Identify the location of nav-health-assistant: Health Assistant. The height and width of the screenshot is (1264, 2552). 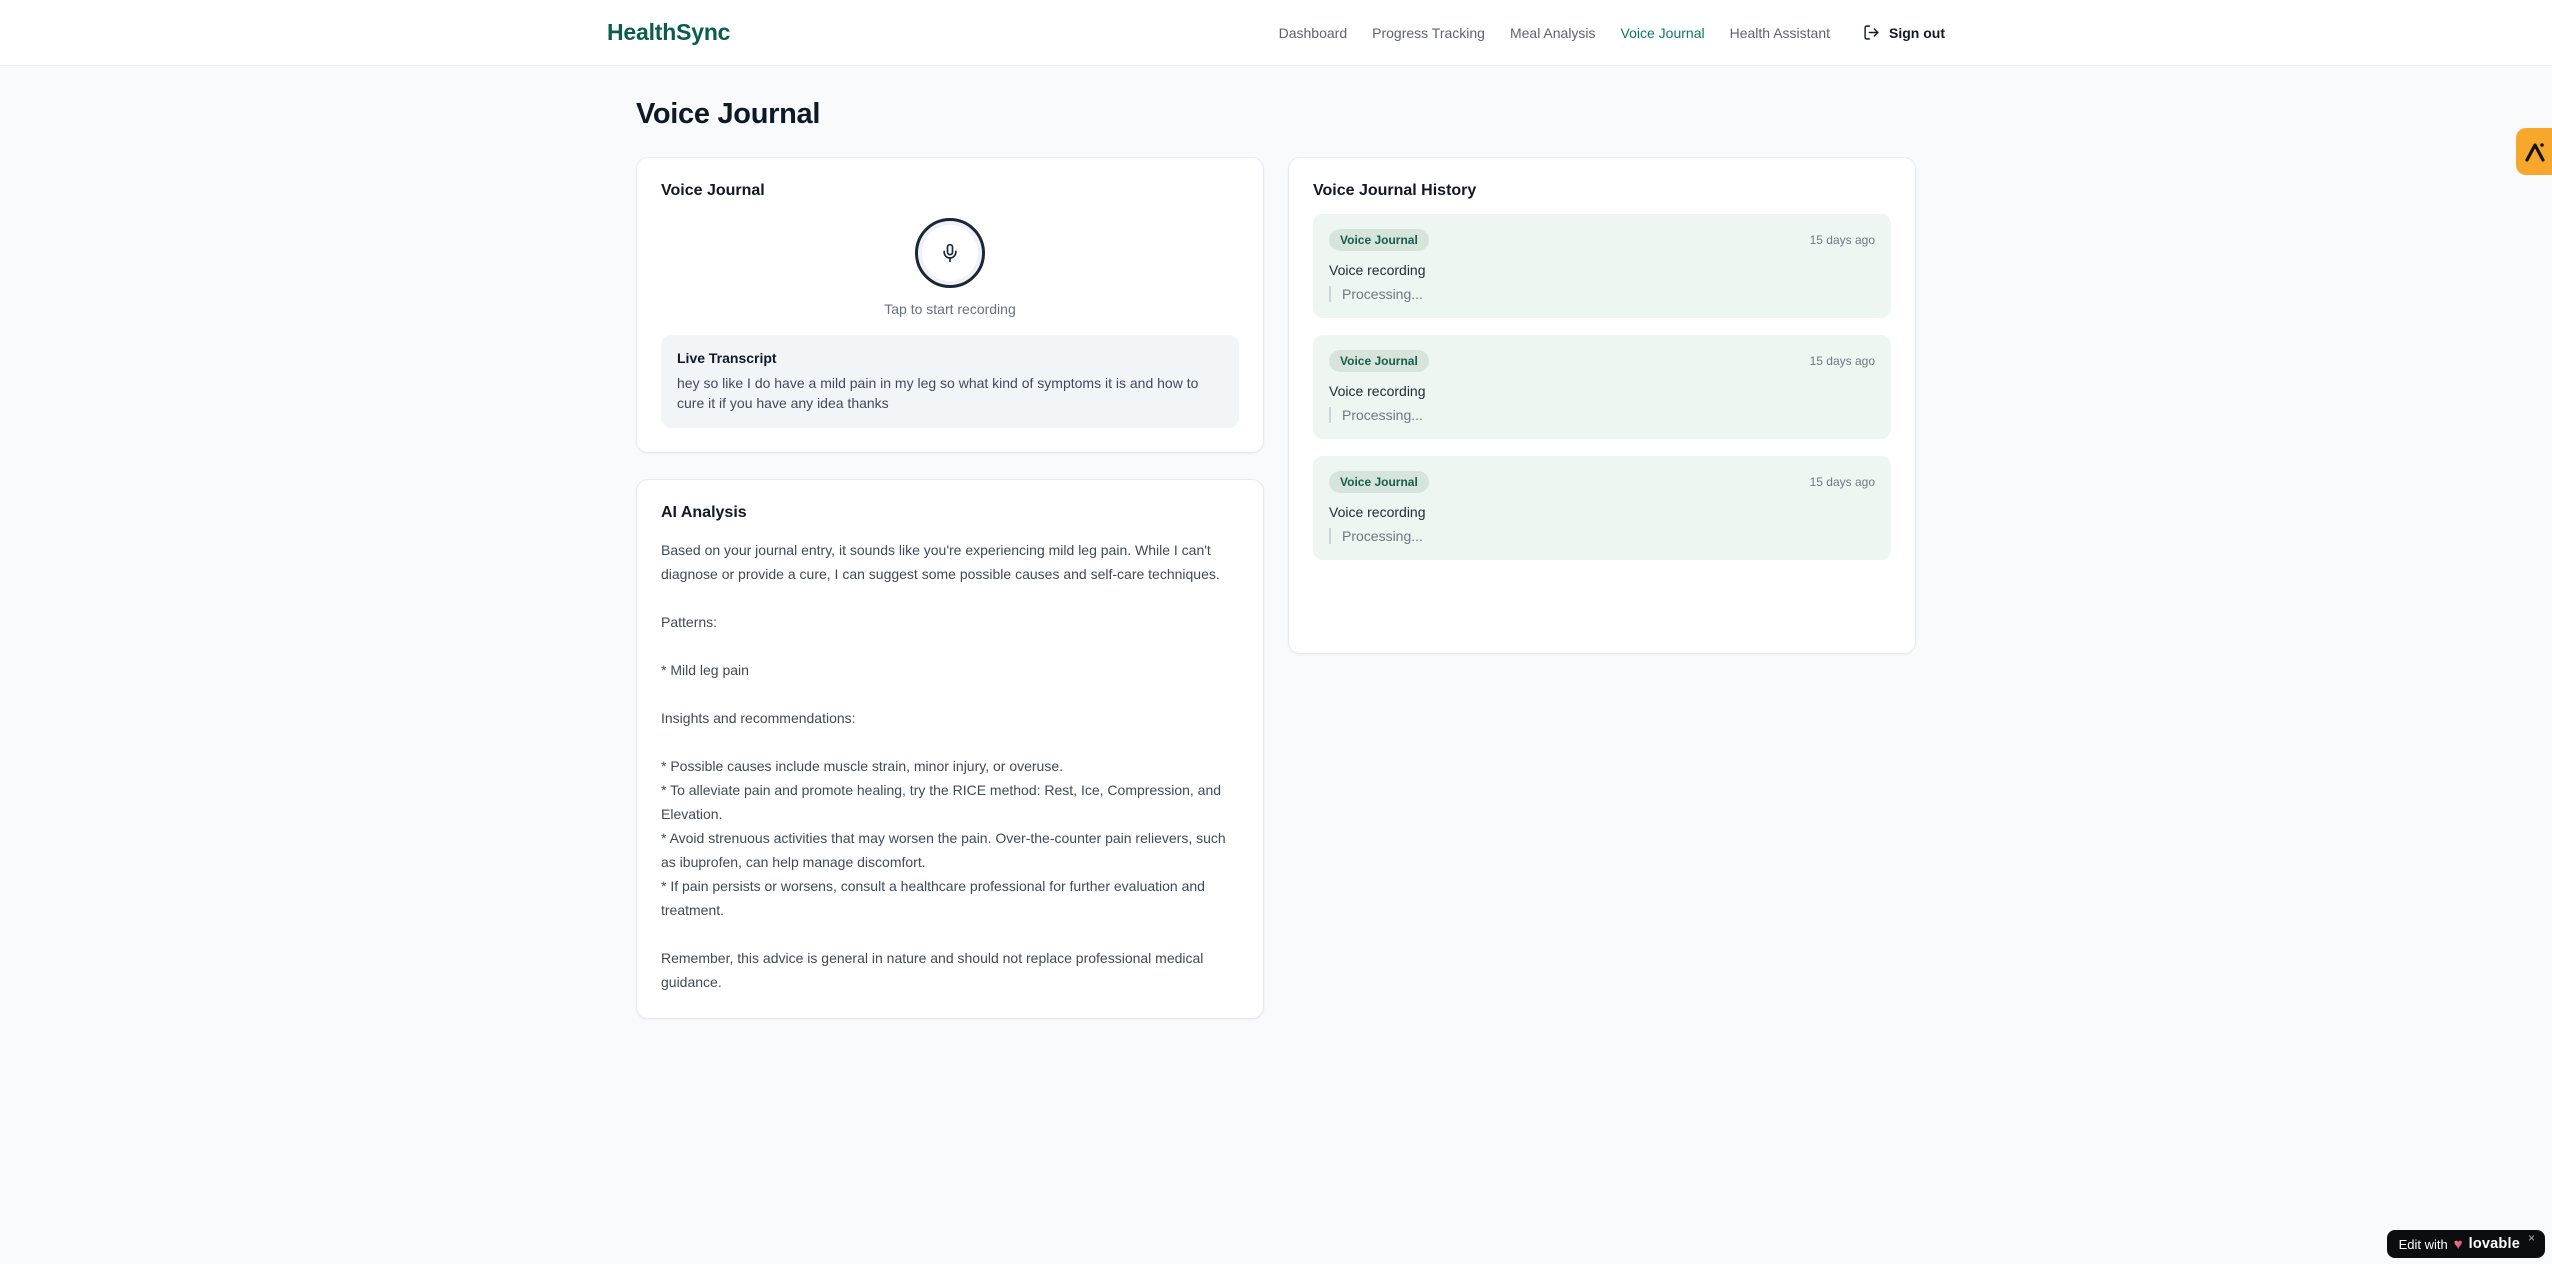
(1780, 33).